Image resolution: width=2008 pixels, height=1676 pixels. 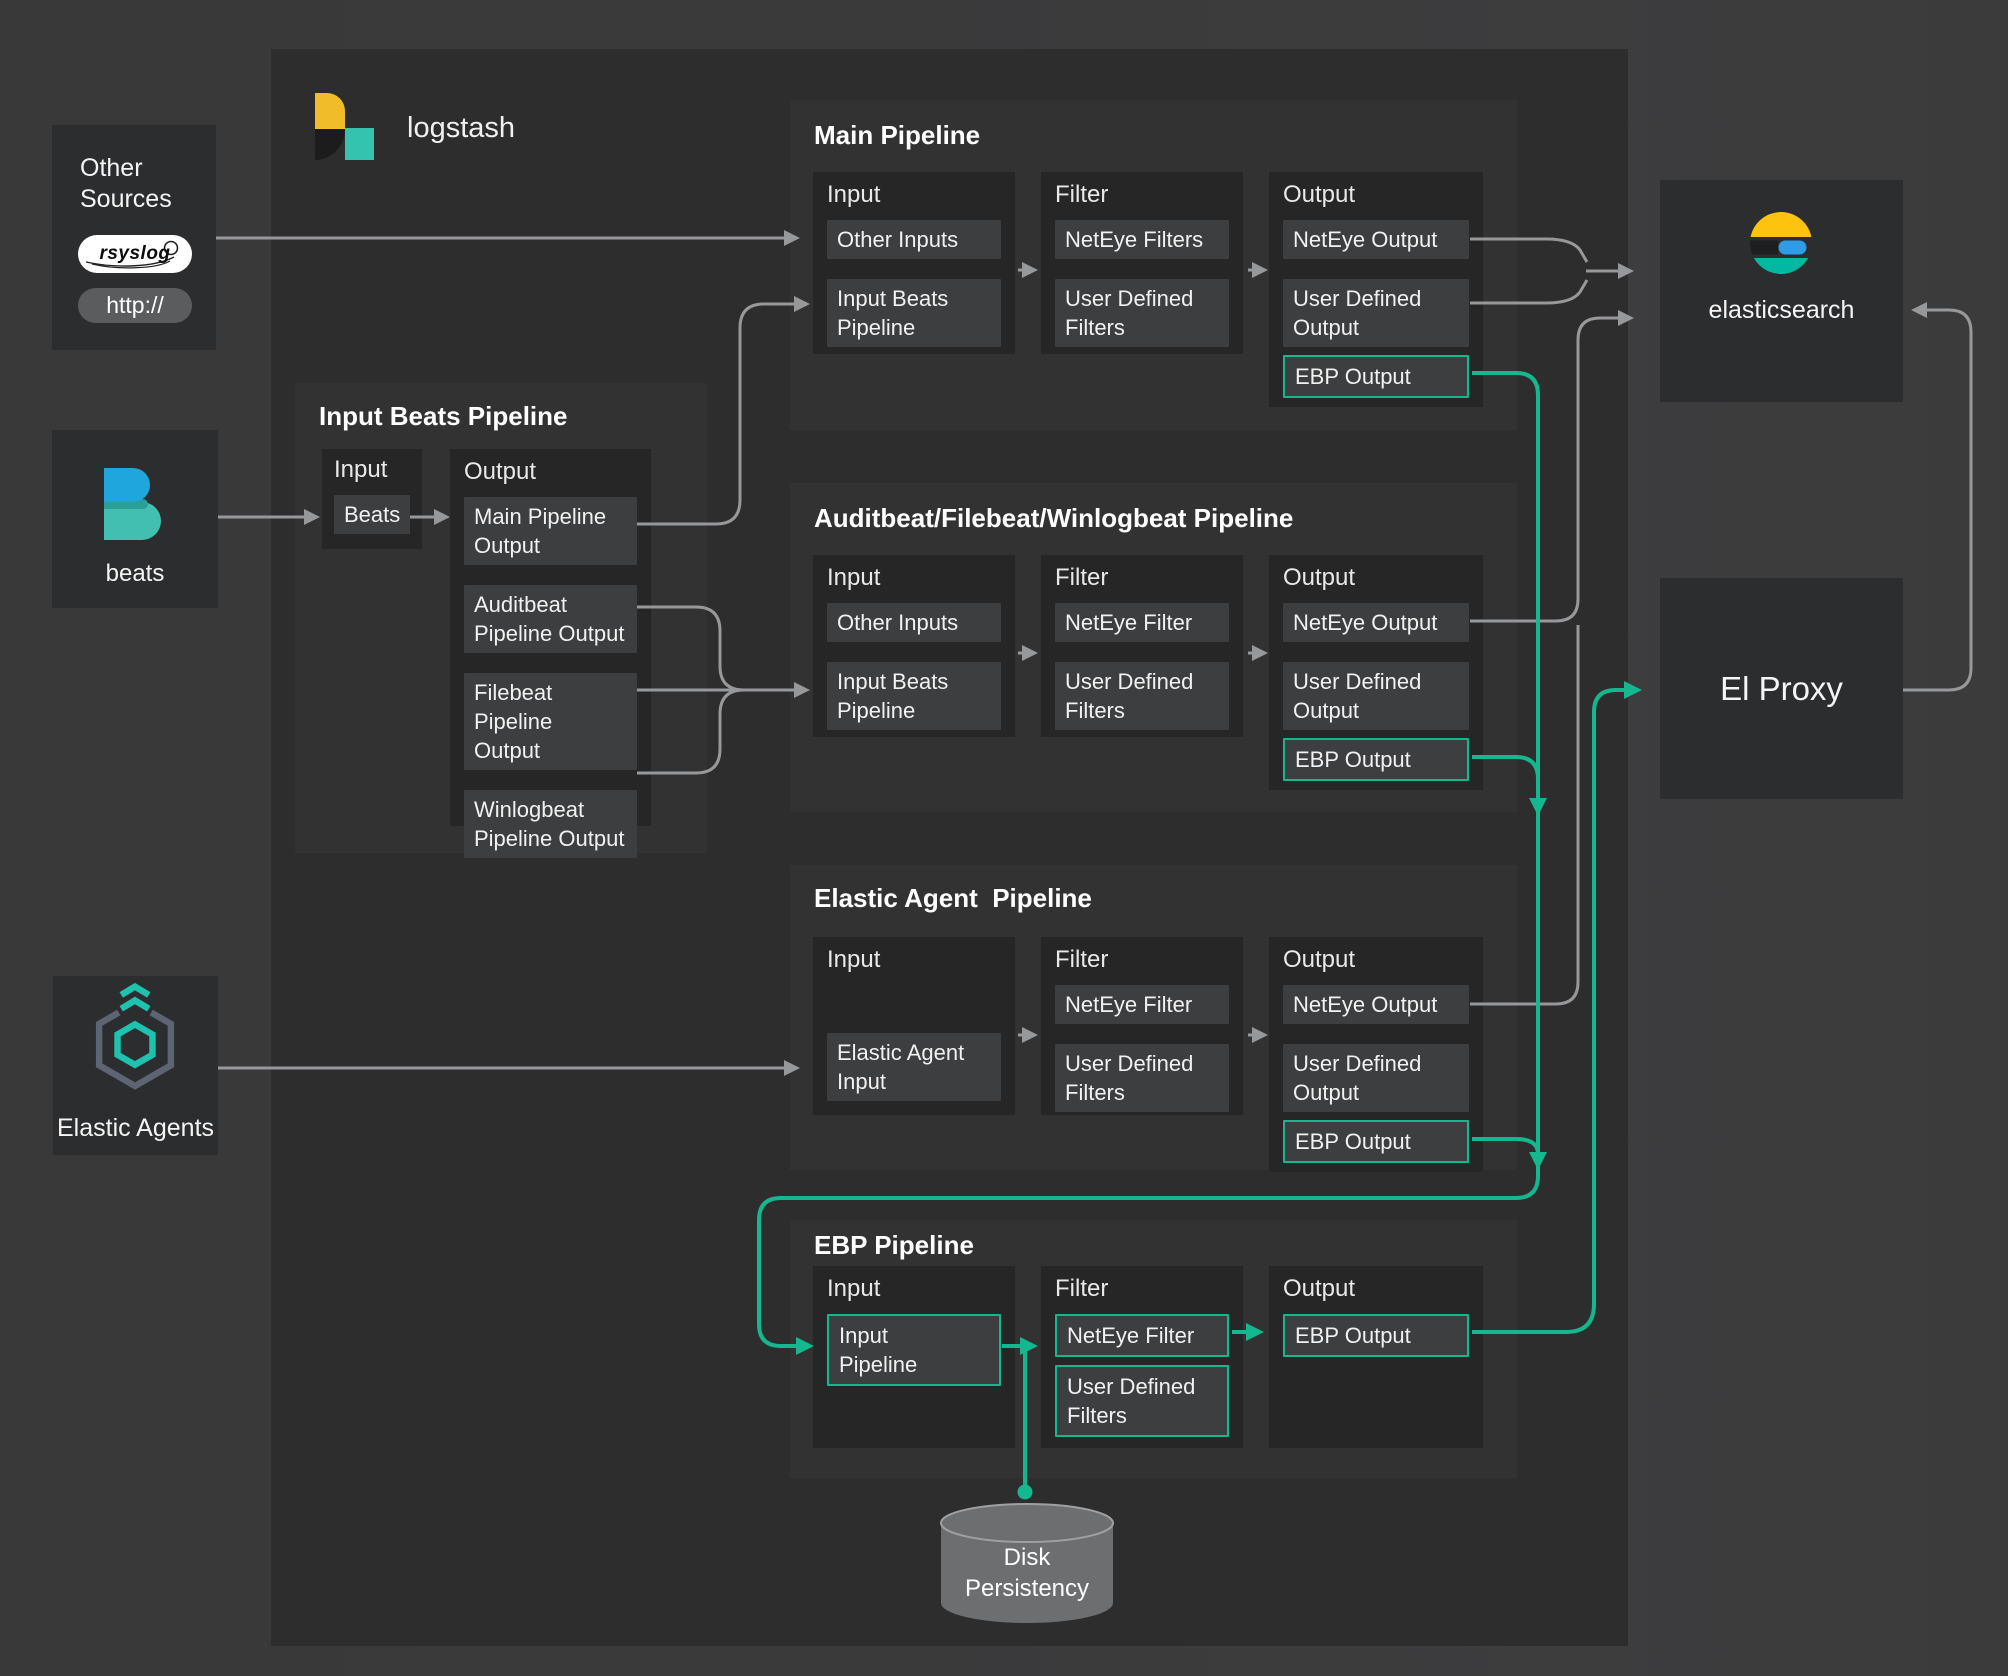 What do you see at coordinates (713, 648) in the screenshot?
I see `line-auditbeat-output-join` at bounding box center [713, 648].